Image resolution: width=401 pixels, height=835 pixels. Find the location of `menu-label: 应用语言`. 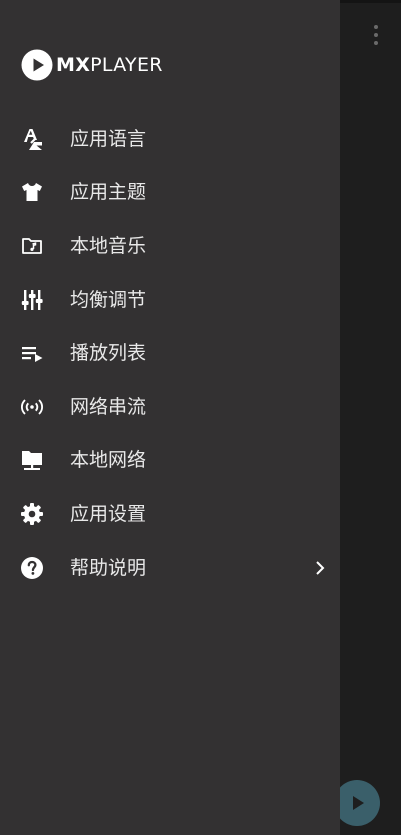

menu-label: 应用语言 is located at coordinates (108, 138).